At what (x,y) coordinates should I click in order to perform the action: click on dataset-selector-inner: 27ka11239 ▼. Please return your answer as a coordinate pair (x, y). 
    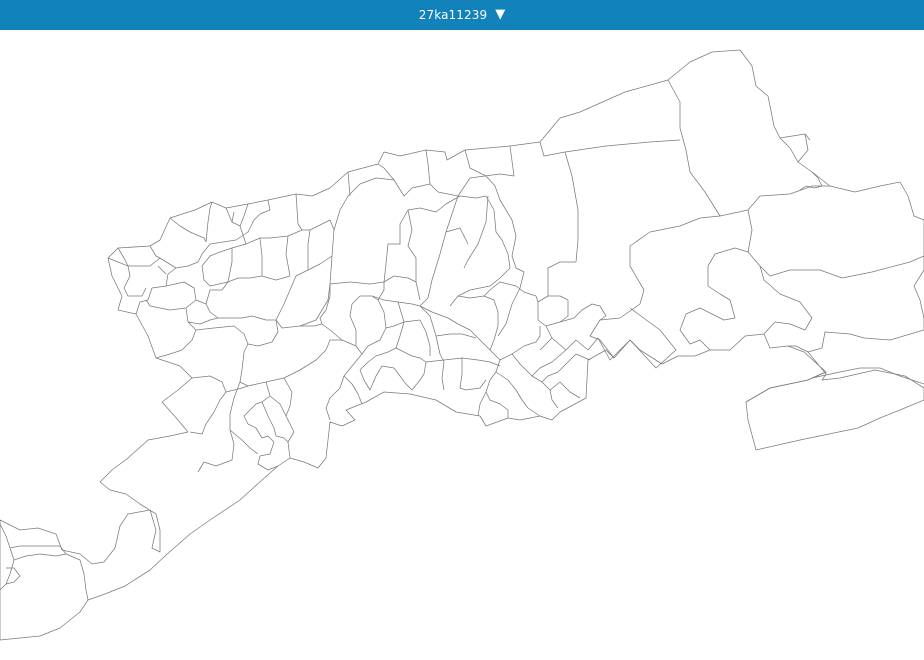
    Looking at the image, I should click on (462, 14).